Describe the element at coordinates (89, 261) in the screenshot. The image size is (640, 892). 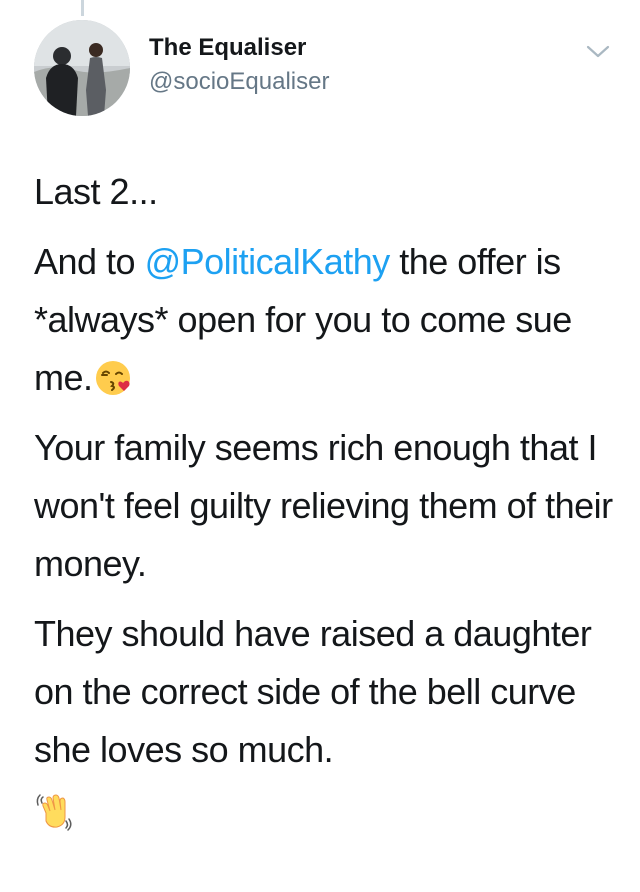
I see `paragraph-text: And to` at that location.